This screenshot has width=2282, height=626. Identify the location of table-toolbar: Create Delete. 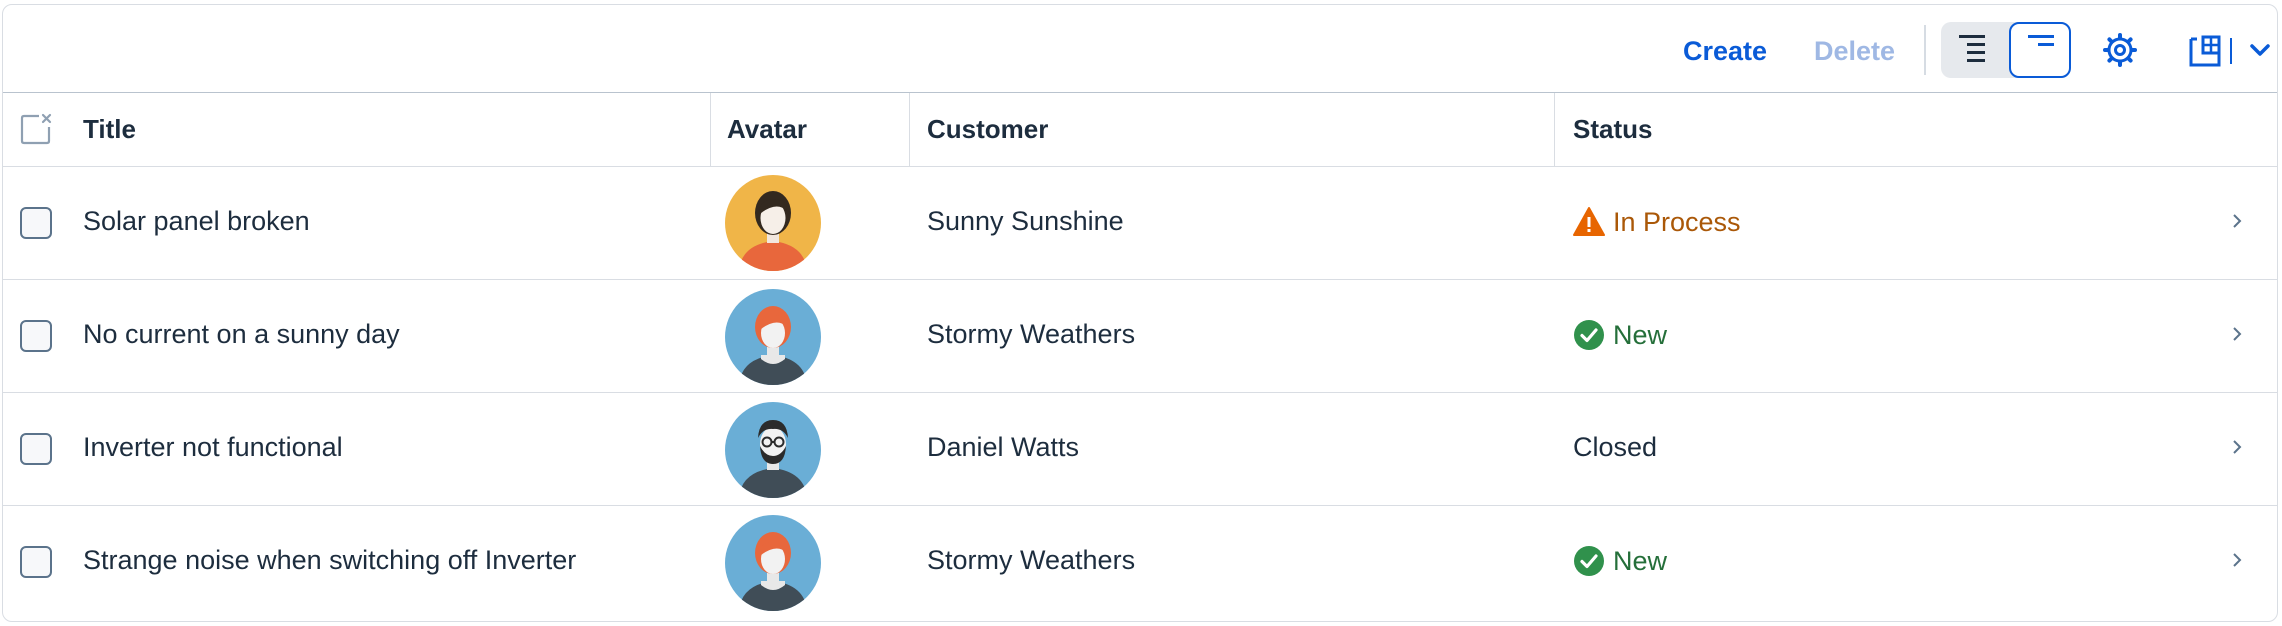
(1140, 48).